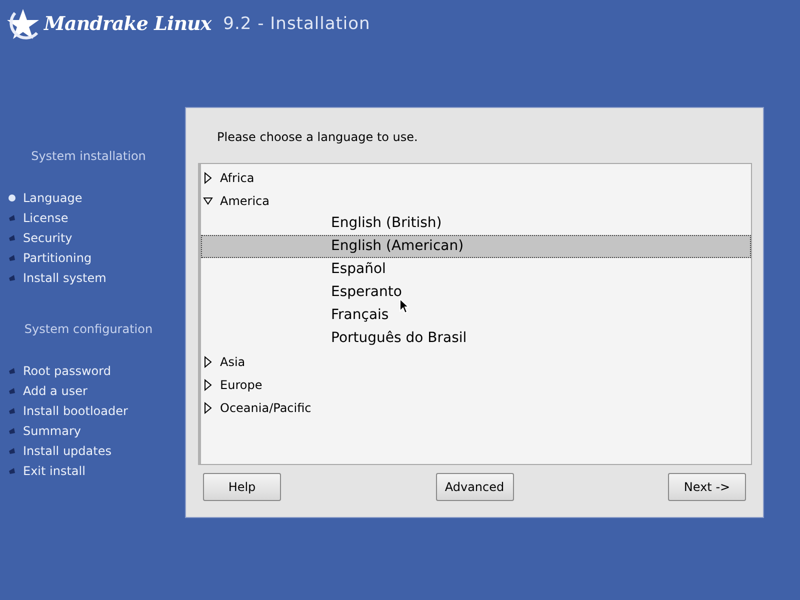  I want to click on region-item: Asia, so click(233, 361).